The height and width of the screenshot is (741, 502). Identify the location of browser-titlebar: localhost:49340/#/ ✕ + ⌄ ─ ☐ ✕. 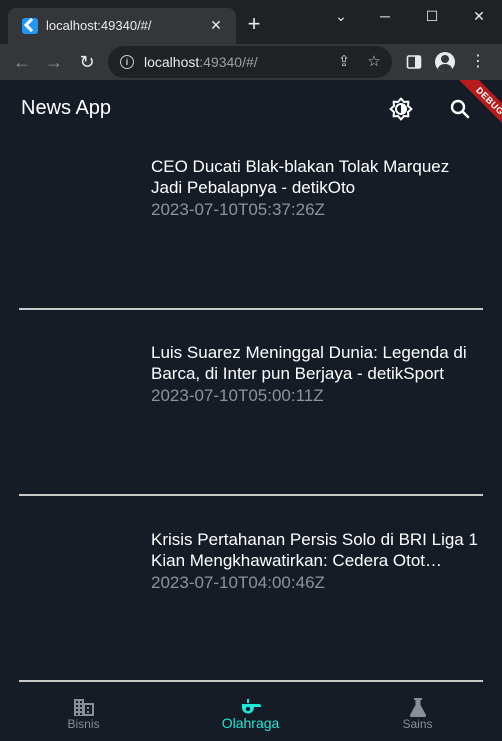
(251, 22).